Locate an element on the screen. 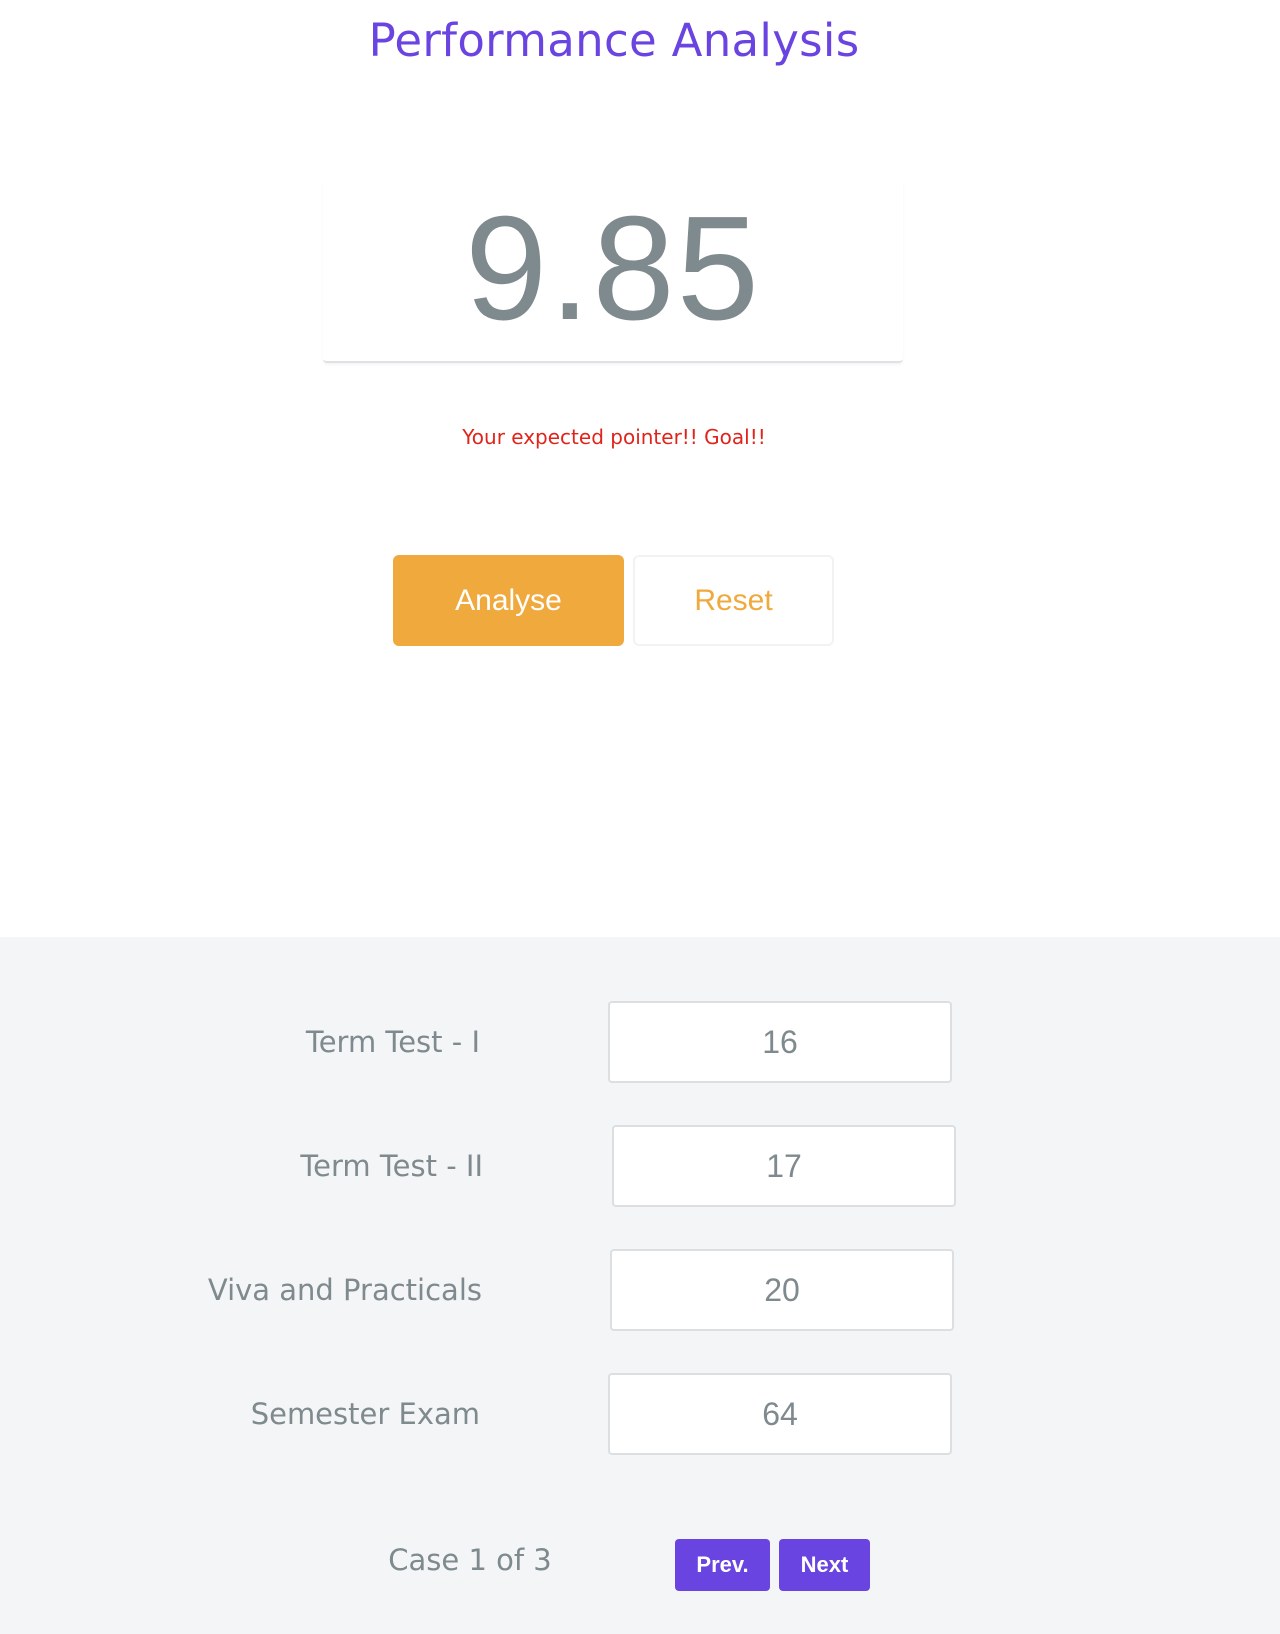  field-label-term-test-1: Term Test - I is located at coordinates (392, 1042).